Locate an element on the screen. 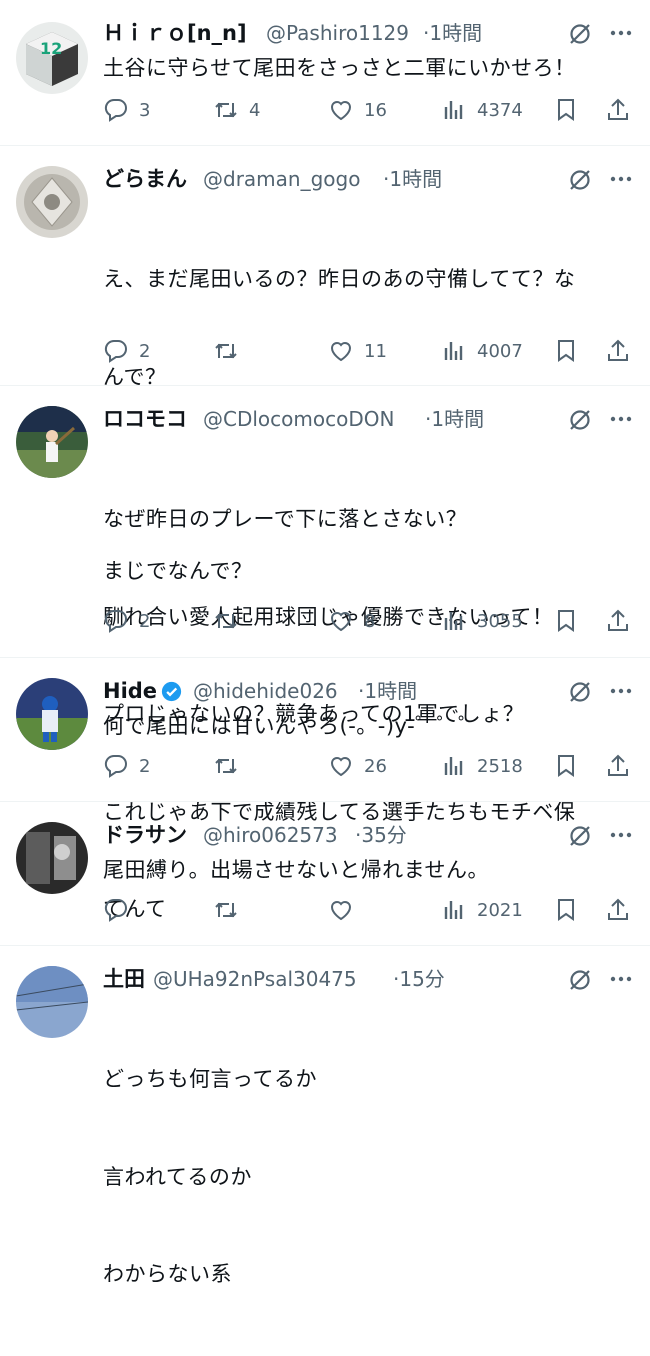  retweet-button: 4 is located at coordinates (236, 110).